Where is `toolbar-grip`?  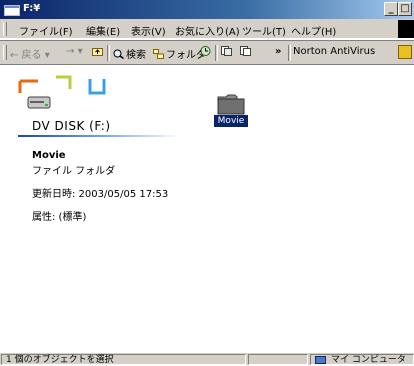 toolbar-grip is located at coordinates (5, 52).